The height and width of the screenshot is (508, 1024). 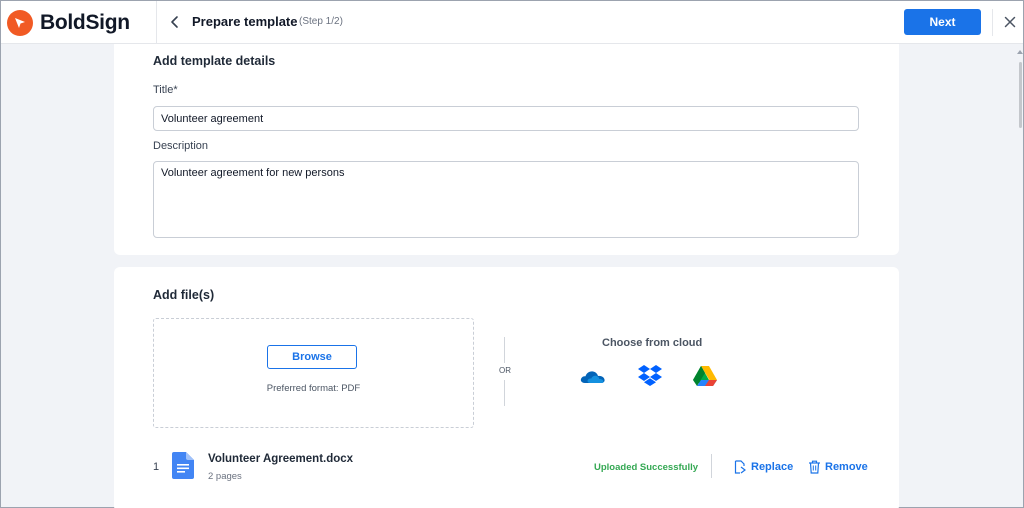 I want to click on google-docs-file-icon, so click(x=183, y=465).